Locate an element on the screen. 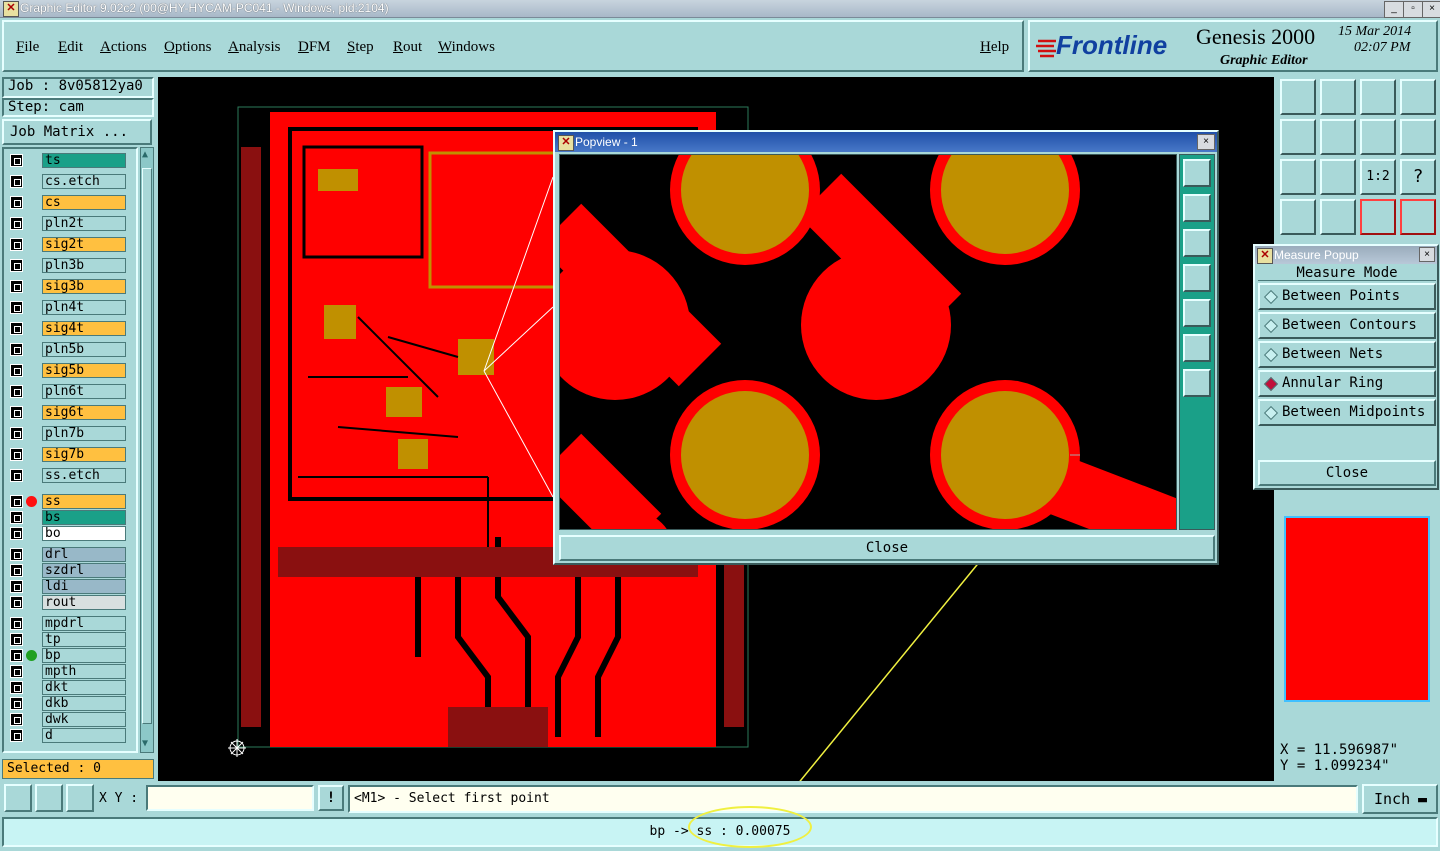 The height and width of the screenshot is (851, 1440). layer-name: d is located at coordinates (84, 735).